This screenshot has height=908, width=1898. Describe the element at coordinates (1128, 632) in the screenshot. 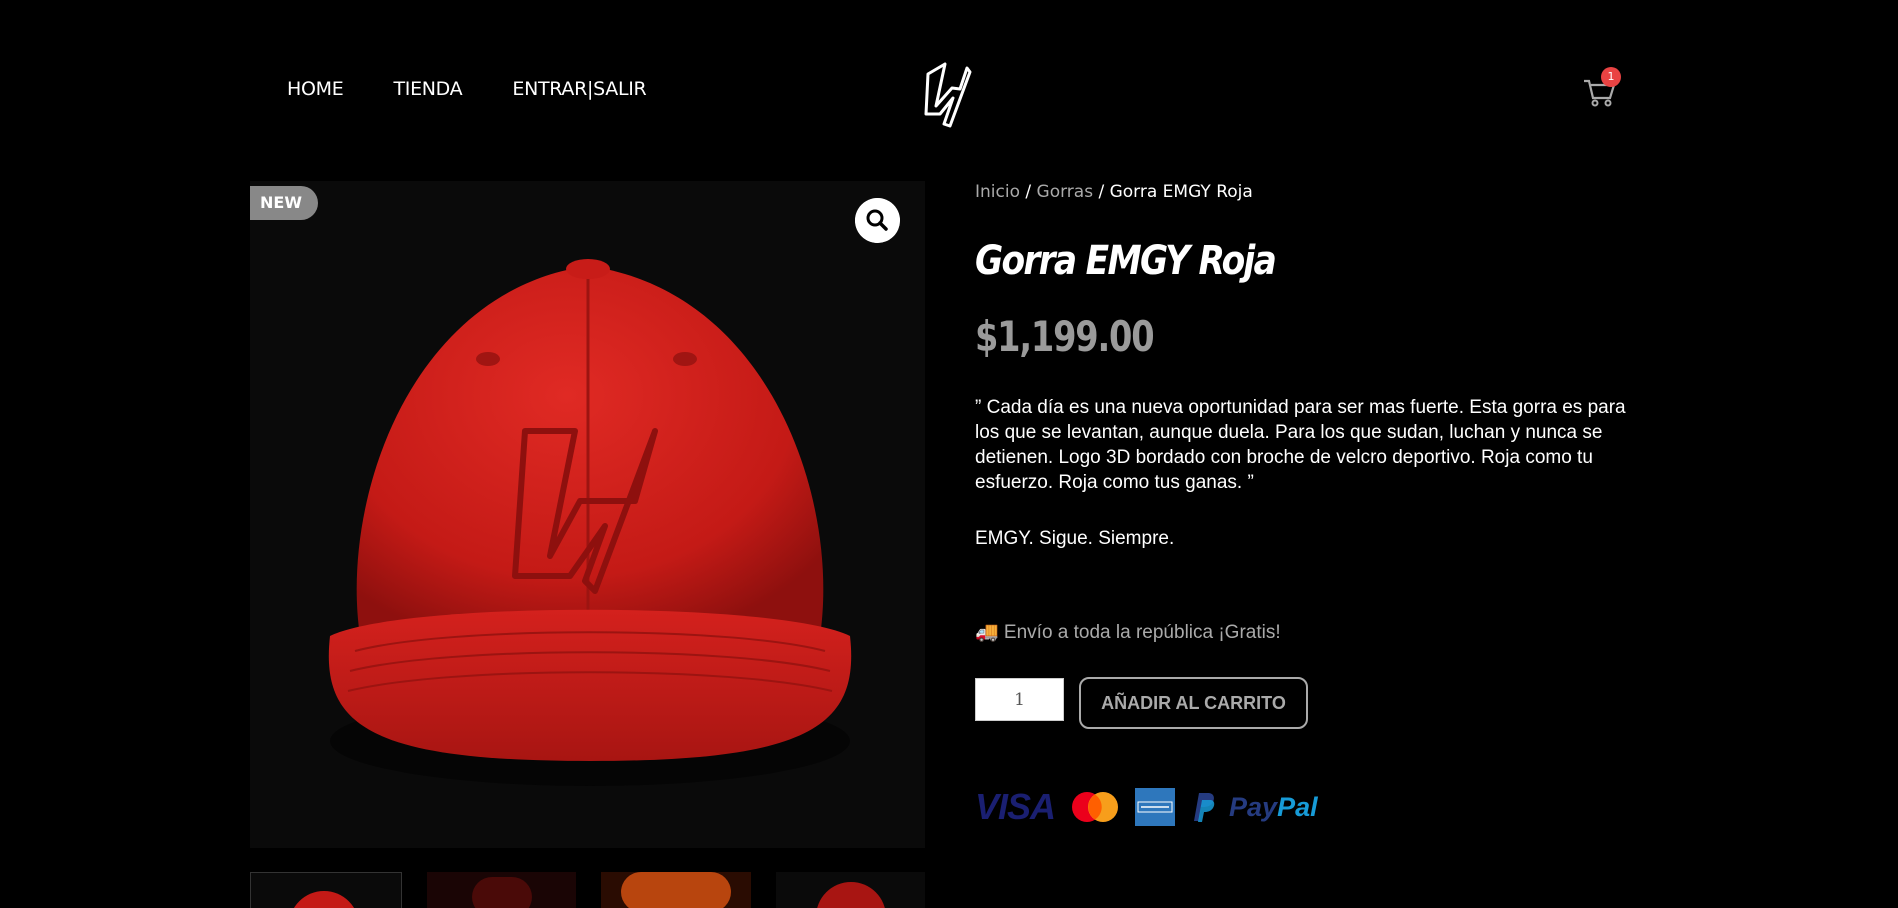

I see `shipping-note: 🚚 Envío a toda la república ¡Gratis!` at that location.